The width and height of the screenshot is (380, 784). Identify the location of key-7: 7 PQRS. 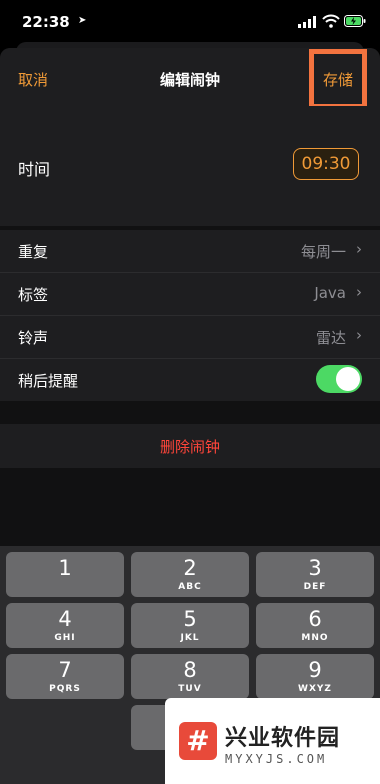
(65, 676).